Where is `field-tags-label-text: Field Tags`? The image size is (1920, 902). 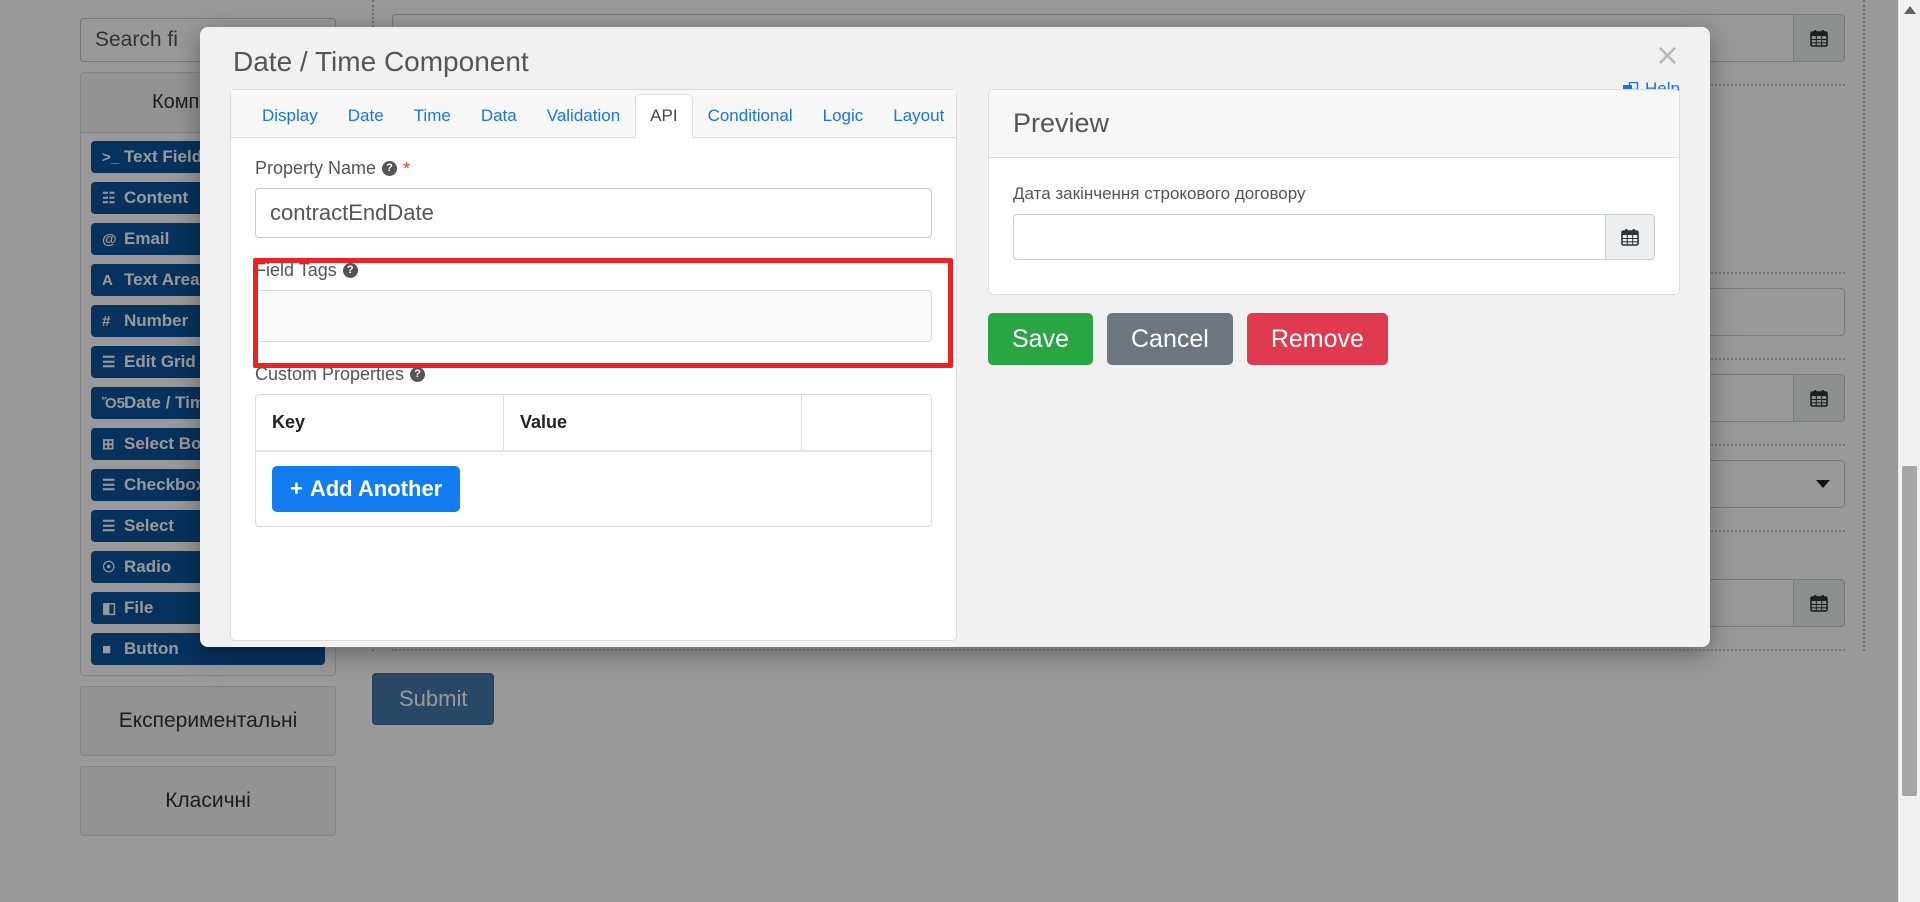
field-tags-label-text: Field Tags is located at coordinates (296, 270).